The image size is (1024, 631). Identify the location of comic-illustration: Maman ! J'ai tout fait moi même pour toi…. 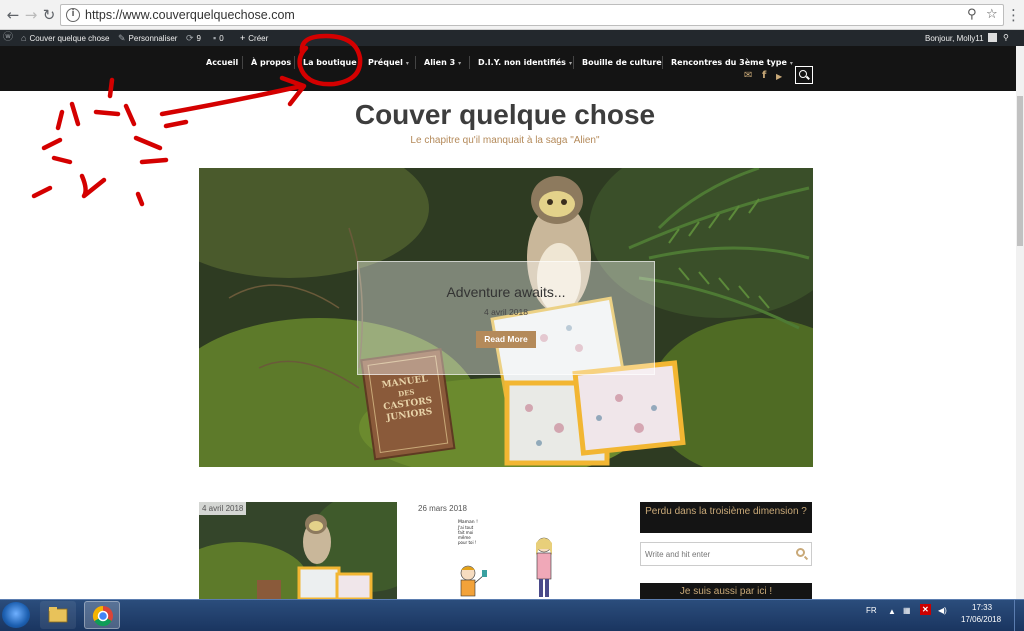
(508, 557).